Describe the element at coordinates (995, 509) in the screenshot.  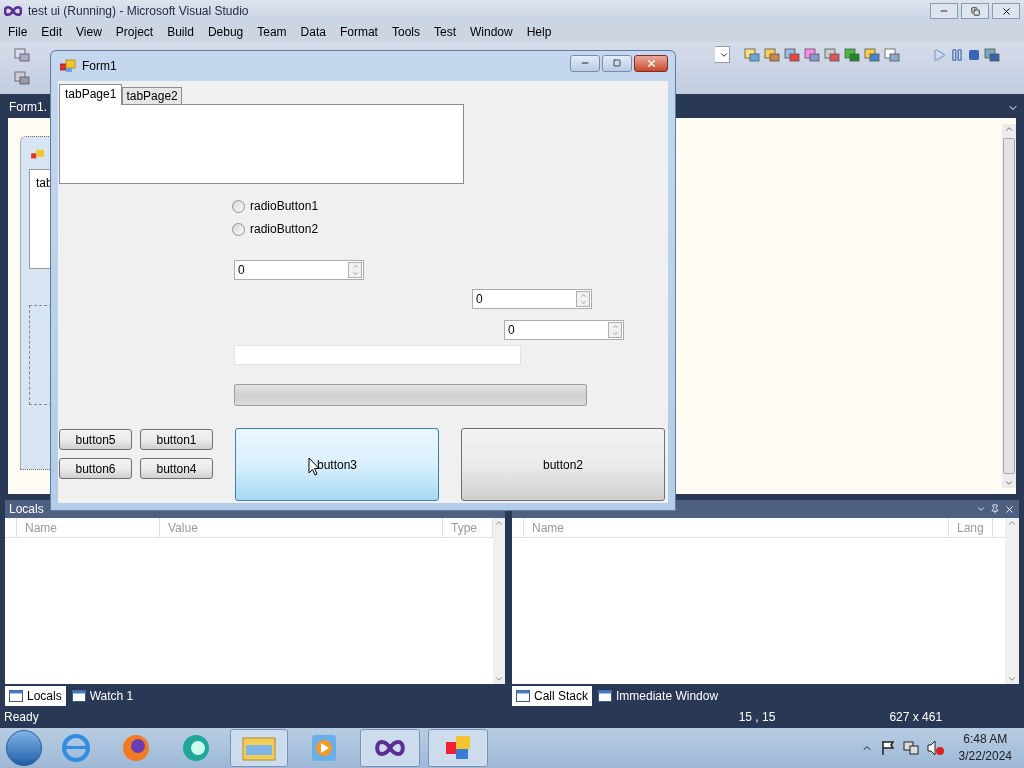
I see `pin-icon` at that location.